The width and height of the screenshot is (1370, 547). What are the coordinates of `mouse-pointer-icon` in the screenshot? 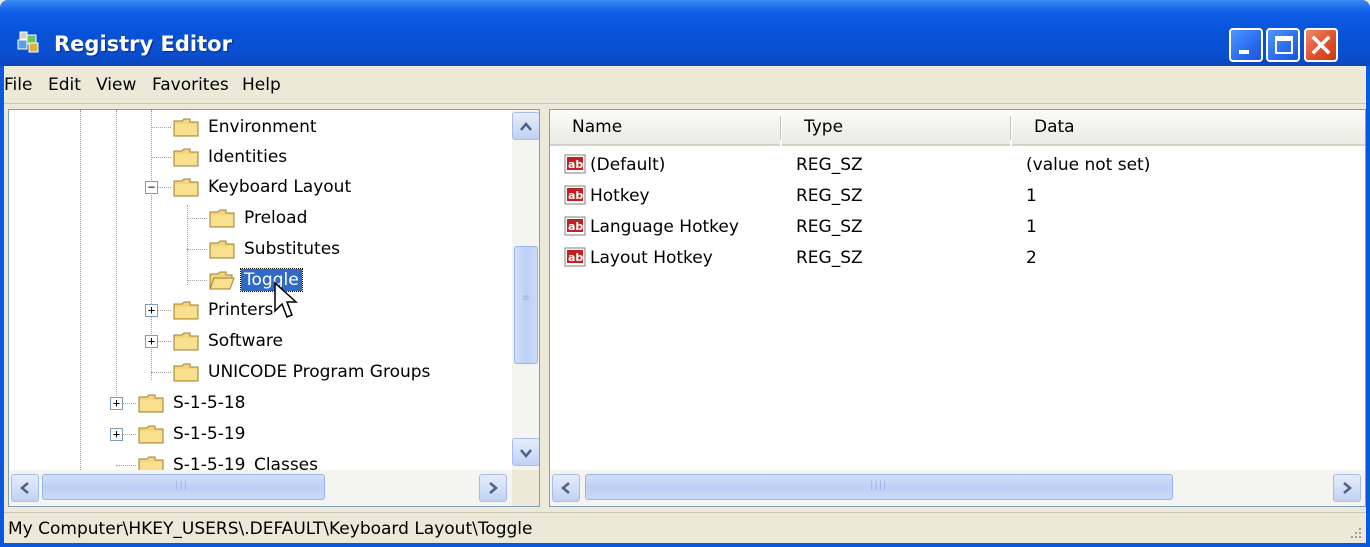 It's located at (286, 299).